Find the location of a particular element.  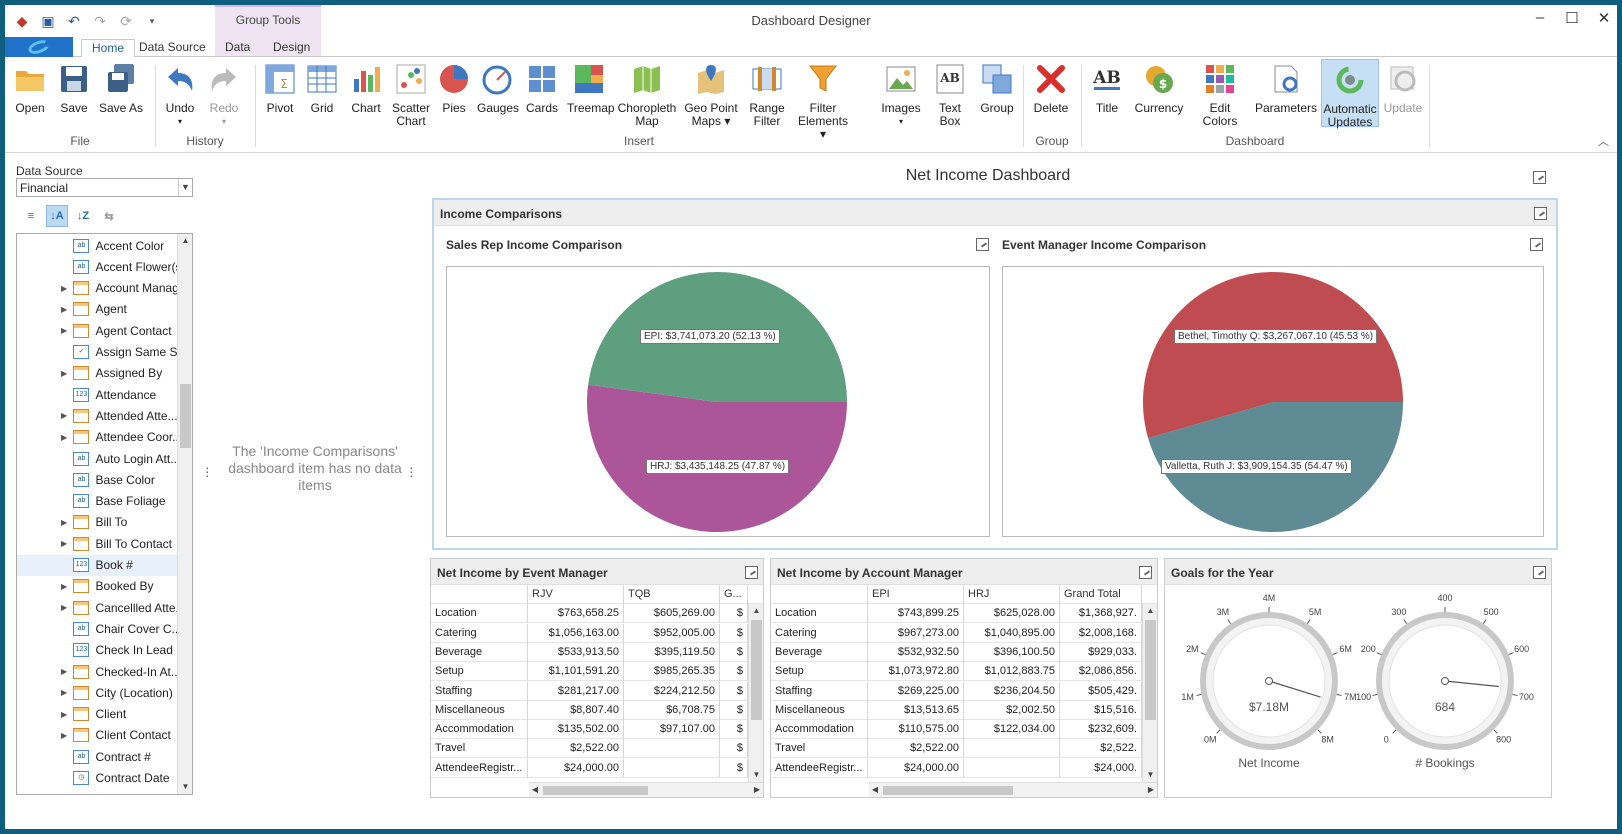

table-row: Setup $1,101,591.20 $985,265.35 $ is located at coordinates (597, 672).